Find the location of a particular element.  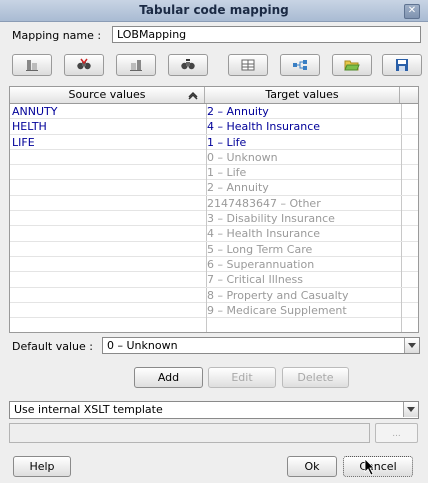

template-select: Use internal XSLT template is located at coordinates (214, 410).